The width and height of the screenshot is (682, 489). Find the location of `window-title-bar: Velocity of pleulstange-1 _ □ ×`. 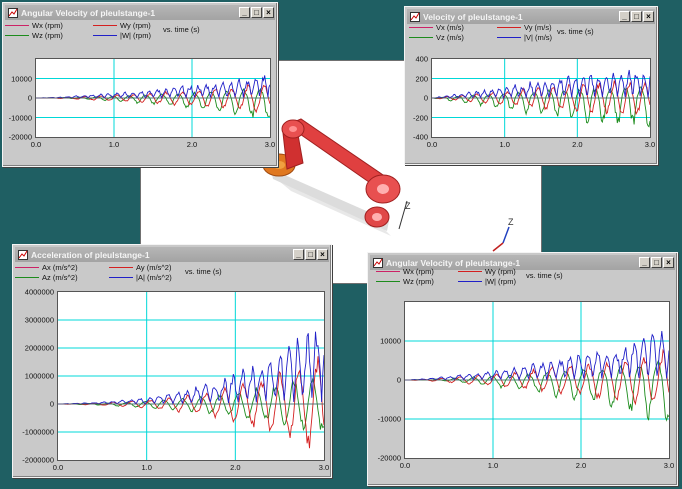

window-title-bar: Velocity of pleulstange-1 _ □ × is located at coordinates (531, 16).